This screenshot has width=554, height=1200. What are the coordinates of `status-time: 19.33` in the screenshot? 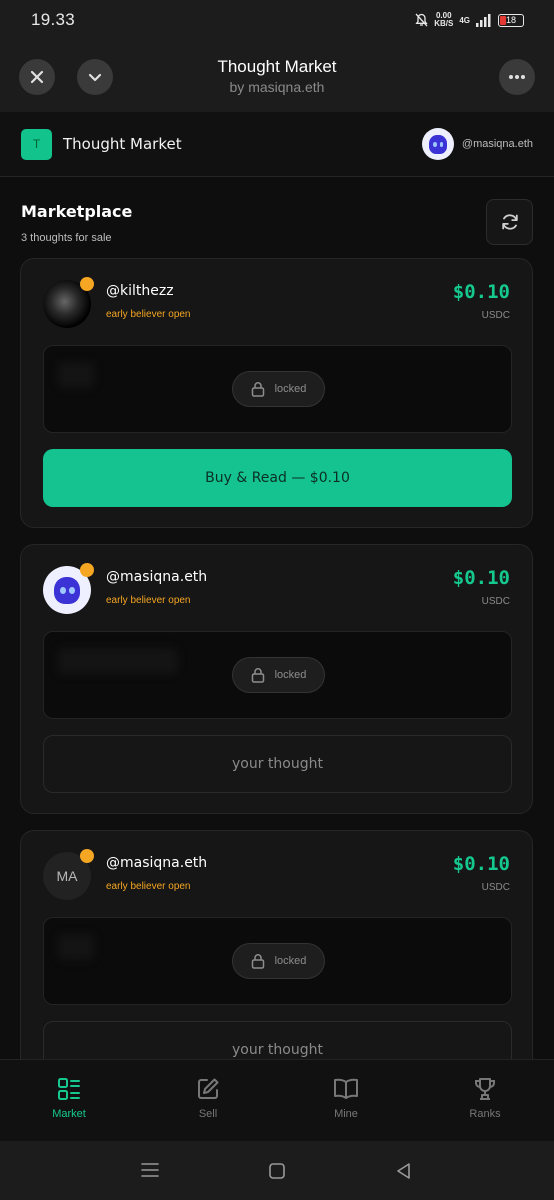 It's located at (53, 19).